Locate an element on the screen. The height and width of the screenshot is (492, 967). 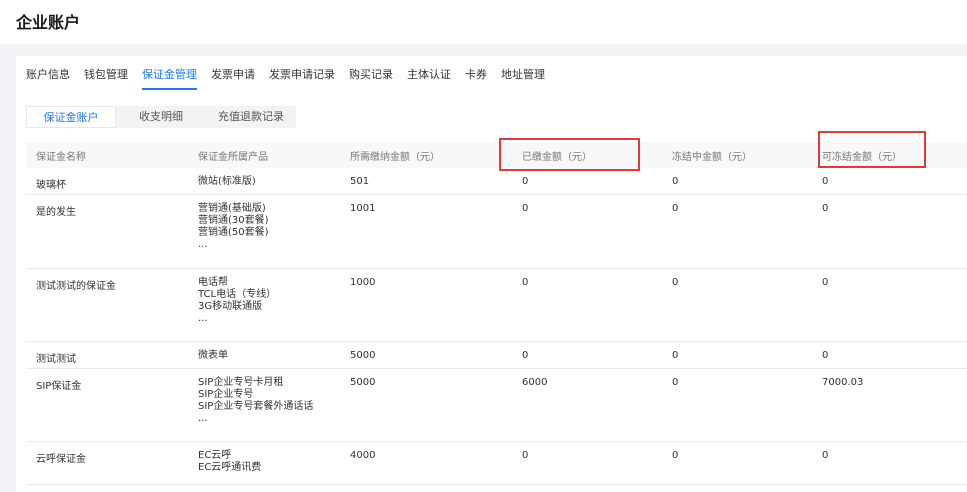
product-item: EC云呼通讯费 is located at coordinates (230, 467).